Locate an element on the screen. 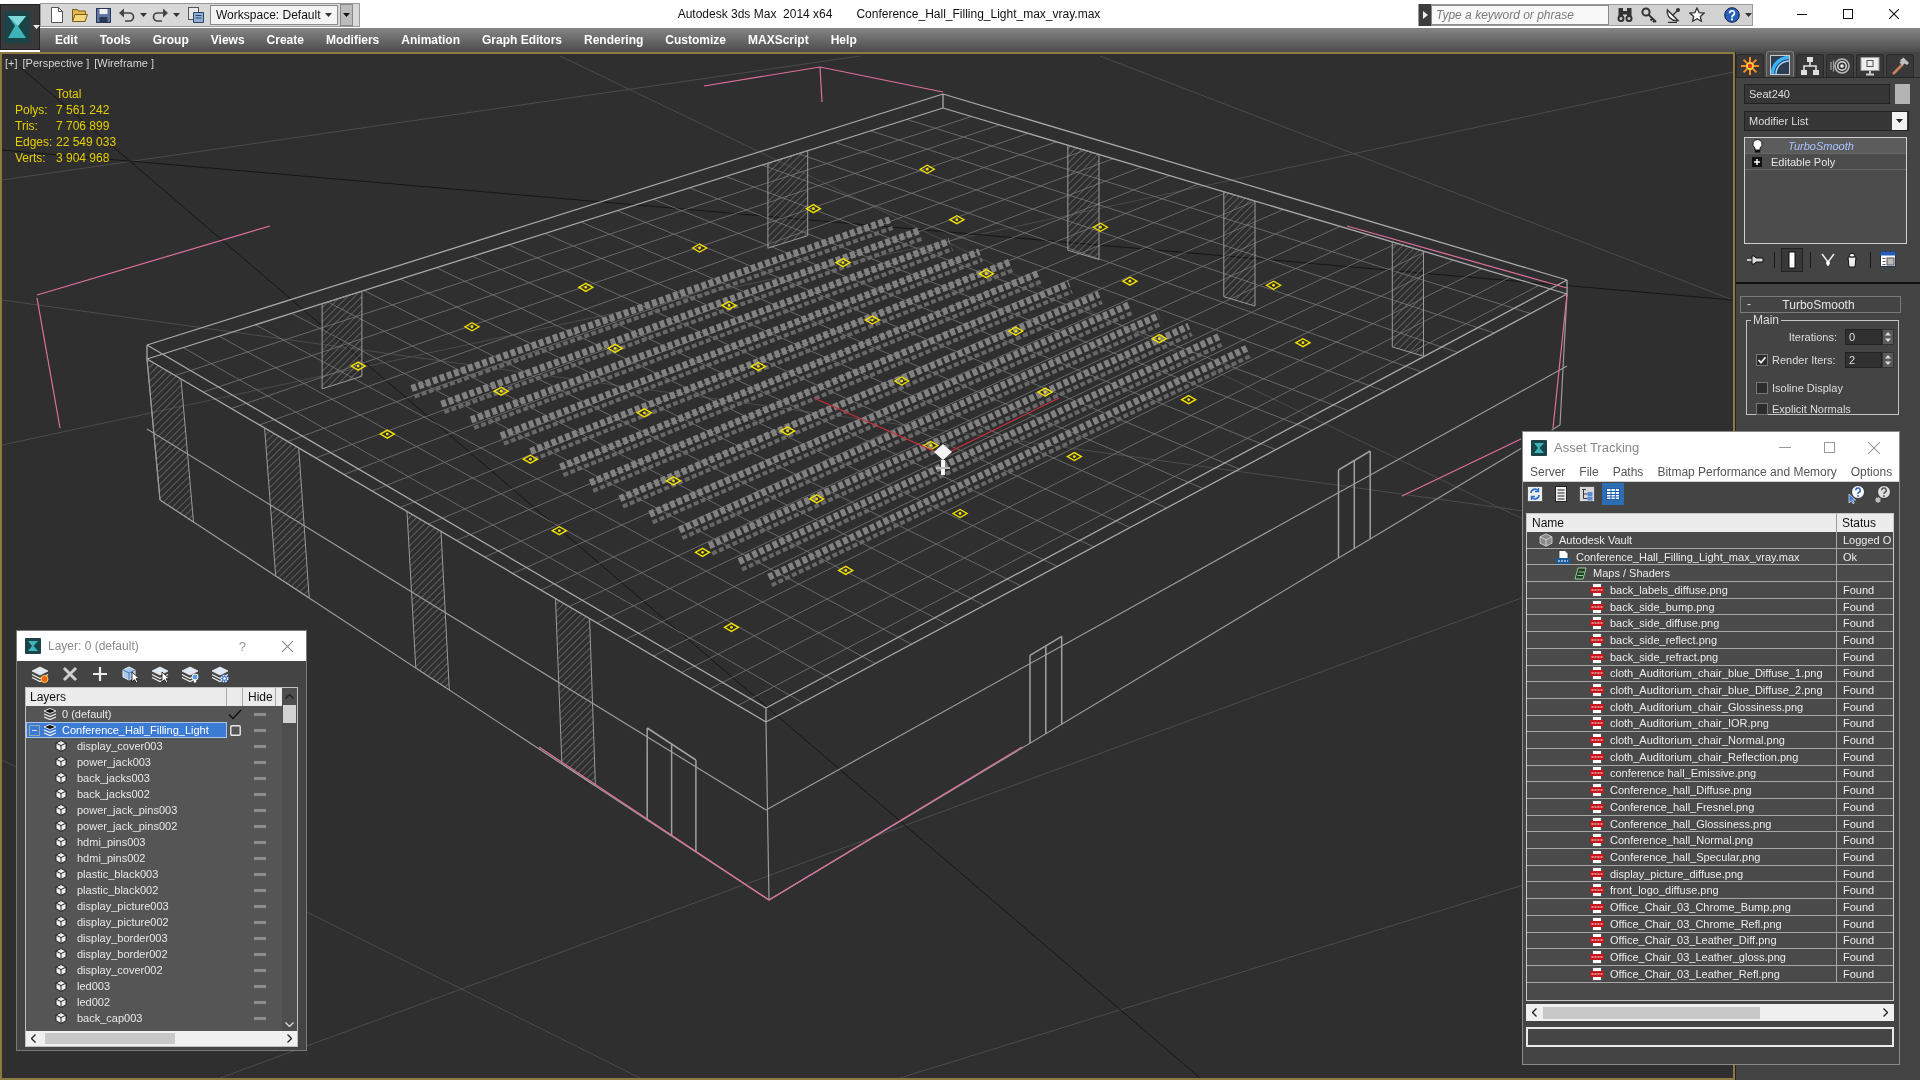 This screenshot has width=1920, height=1080. refresh-icon is located at coordinates (1535, 494).